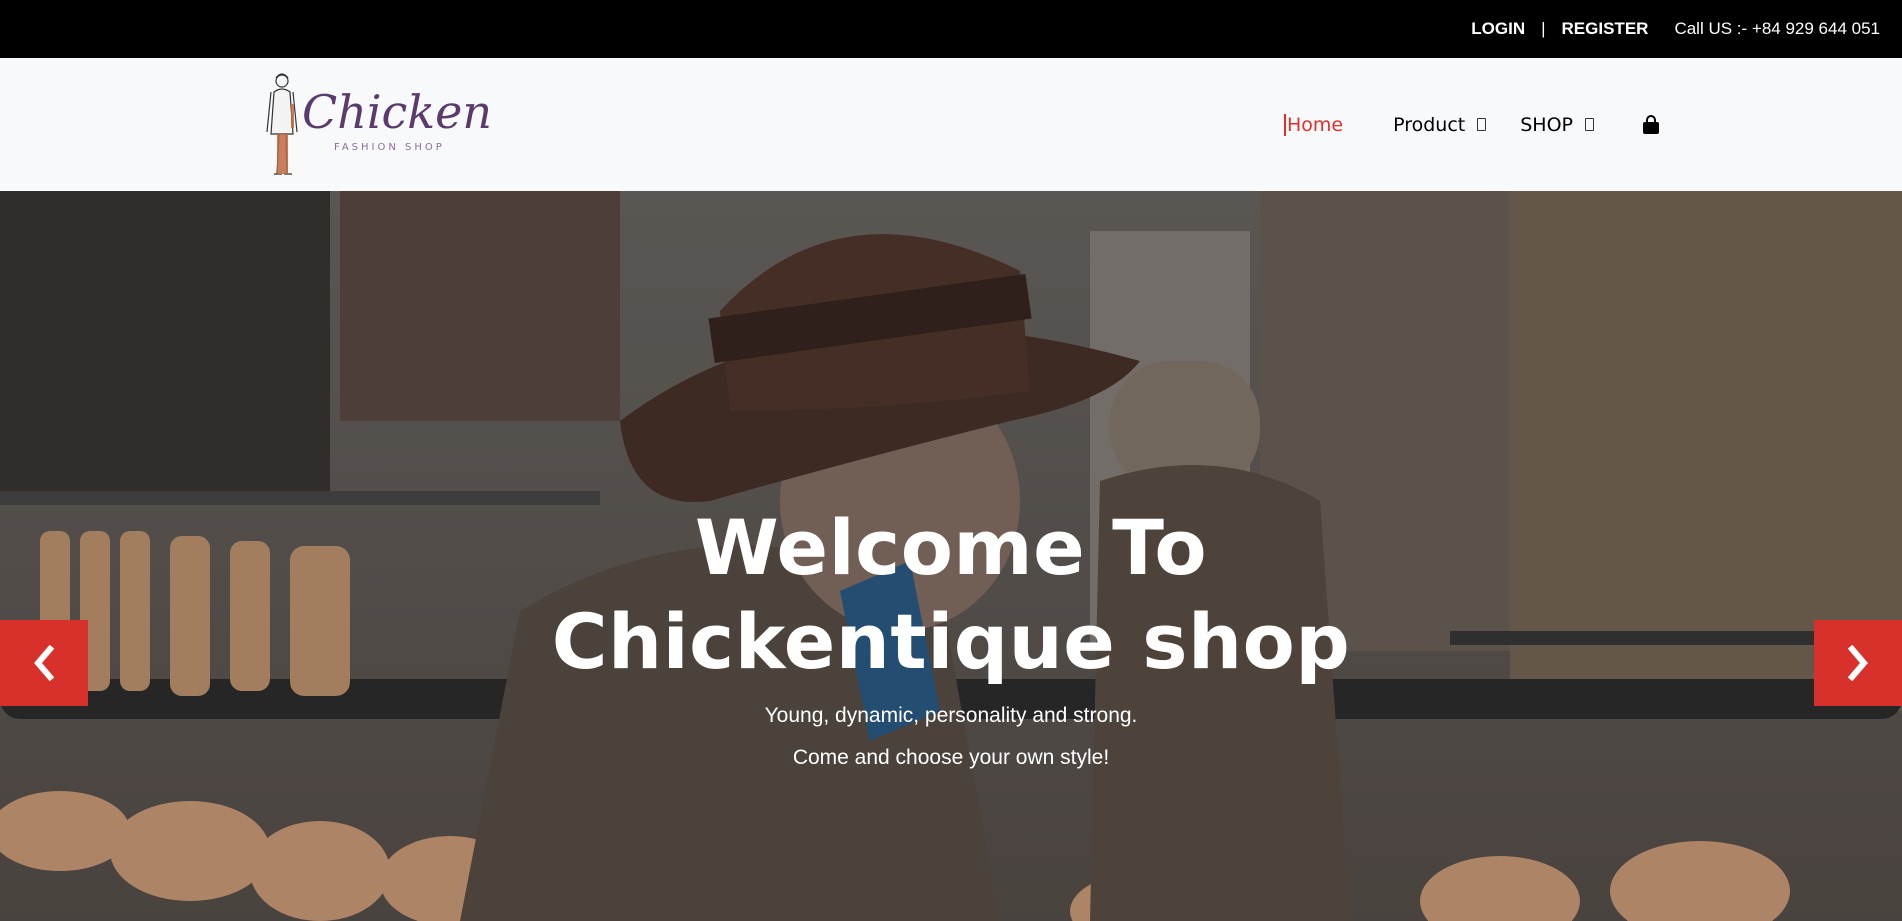 The image size is (1902, 921). Describe the element at coordinates (1498, 29) in the screenshot. I see `login-link: LOGIN` at that location.